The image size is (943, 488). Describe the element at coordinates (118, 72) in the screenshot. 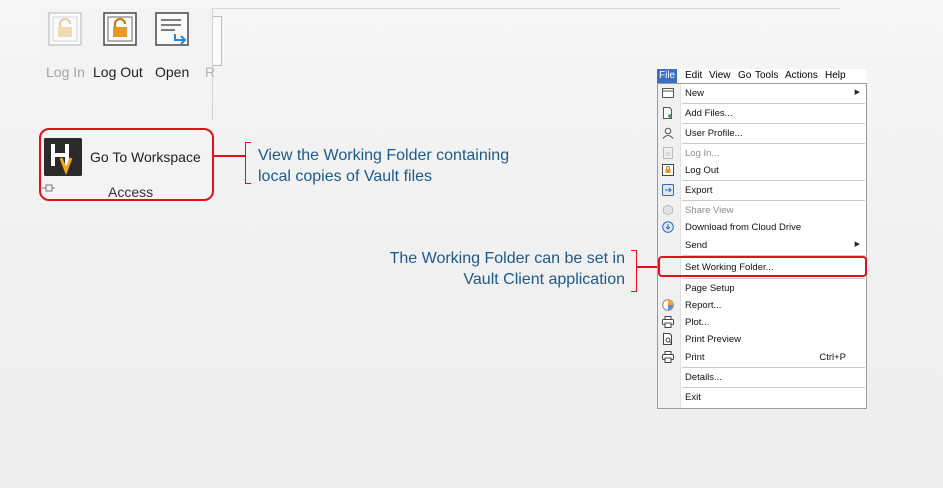

I see `logout-label: Log Out` at that location.